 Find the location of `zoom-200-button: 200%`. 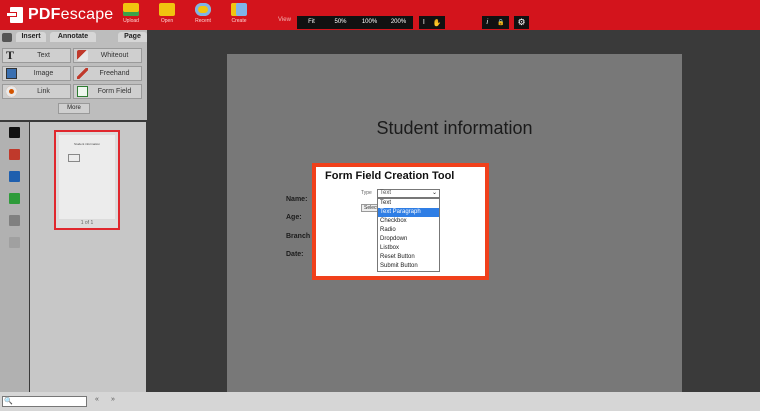

zoom-200-button: 200% is located at coordinates (398, 22).